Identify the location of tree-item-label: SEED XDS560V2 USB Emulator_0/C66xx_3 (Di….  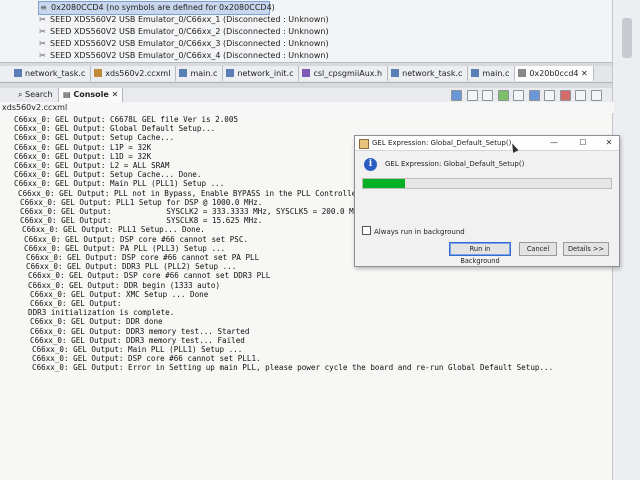
(189, 43).